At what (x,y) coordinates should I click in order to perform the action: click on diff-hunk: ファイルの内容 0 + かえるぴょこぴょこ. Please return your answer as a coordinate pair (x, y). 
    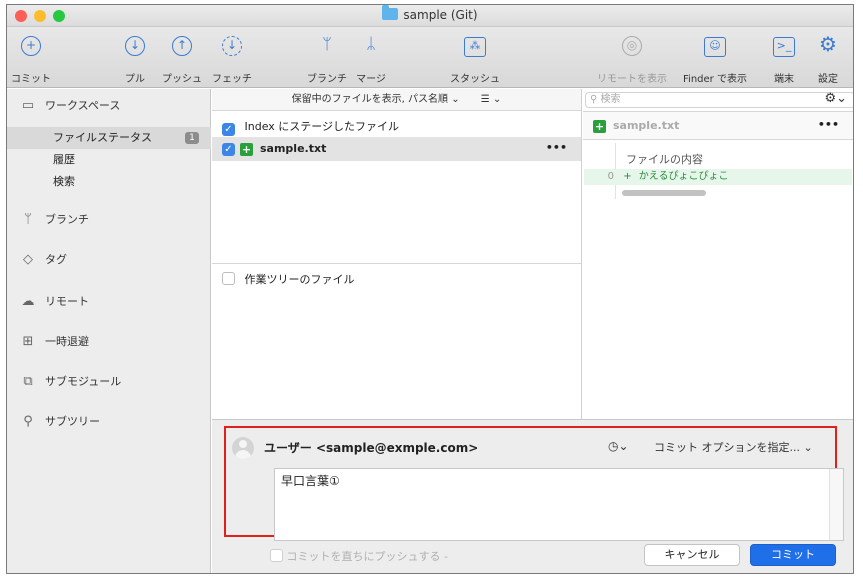
    Looking at the image, I should click on (718, 171).